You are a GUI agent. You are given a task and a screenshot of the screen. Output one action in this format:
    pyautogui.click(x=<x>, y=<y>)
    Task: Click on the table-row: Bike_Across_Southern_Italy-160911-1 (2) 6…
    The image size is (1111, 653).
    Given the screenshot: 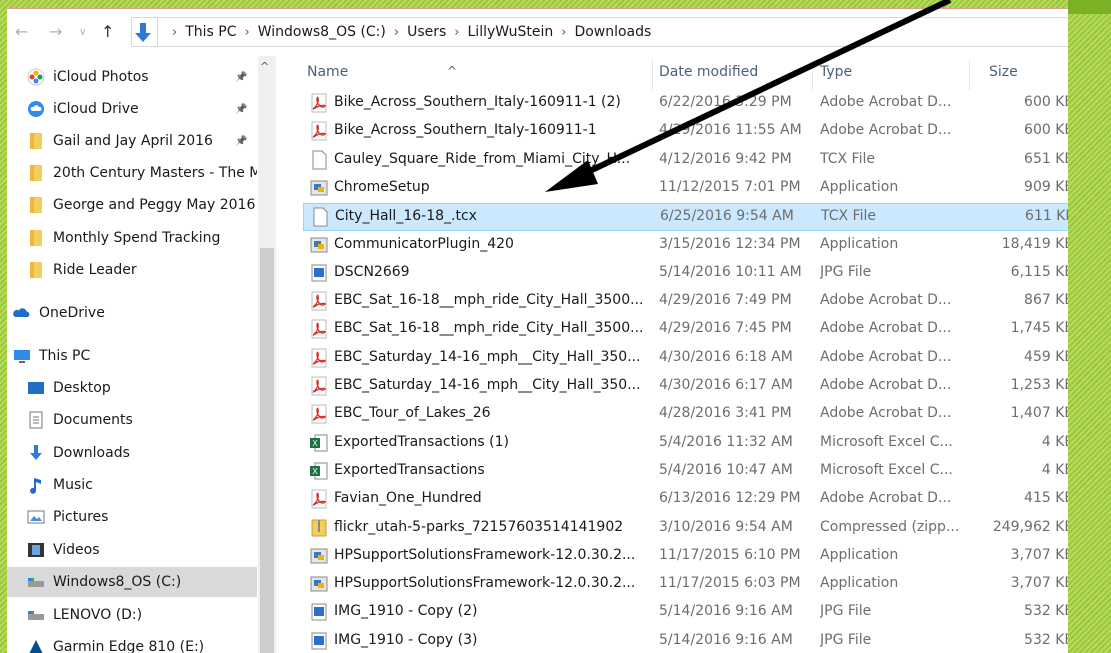 What is the action you would take?
    pyautogui.click(x=685, y=104)
    